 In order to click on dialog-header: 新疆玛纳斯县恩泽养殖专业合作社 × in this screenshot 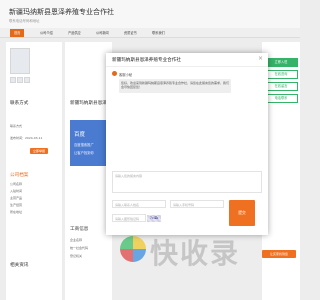, I will do `click(187, 60)`.